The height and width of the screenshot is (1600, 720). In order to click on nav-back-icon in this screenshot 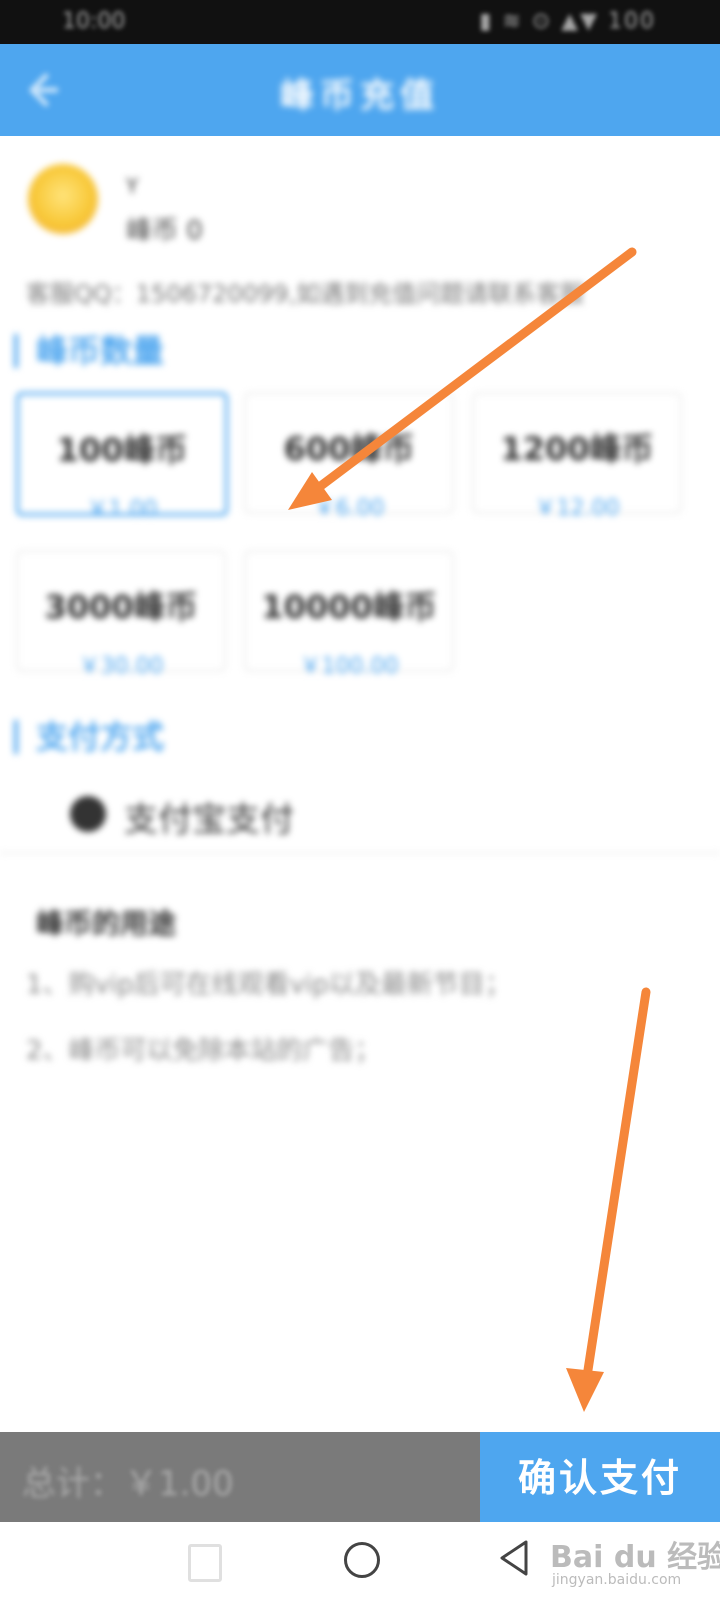, I will do `click(514, 1558)`.